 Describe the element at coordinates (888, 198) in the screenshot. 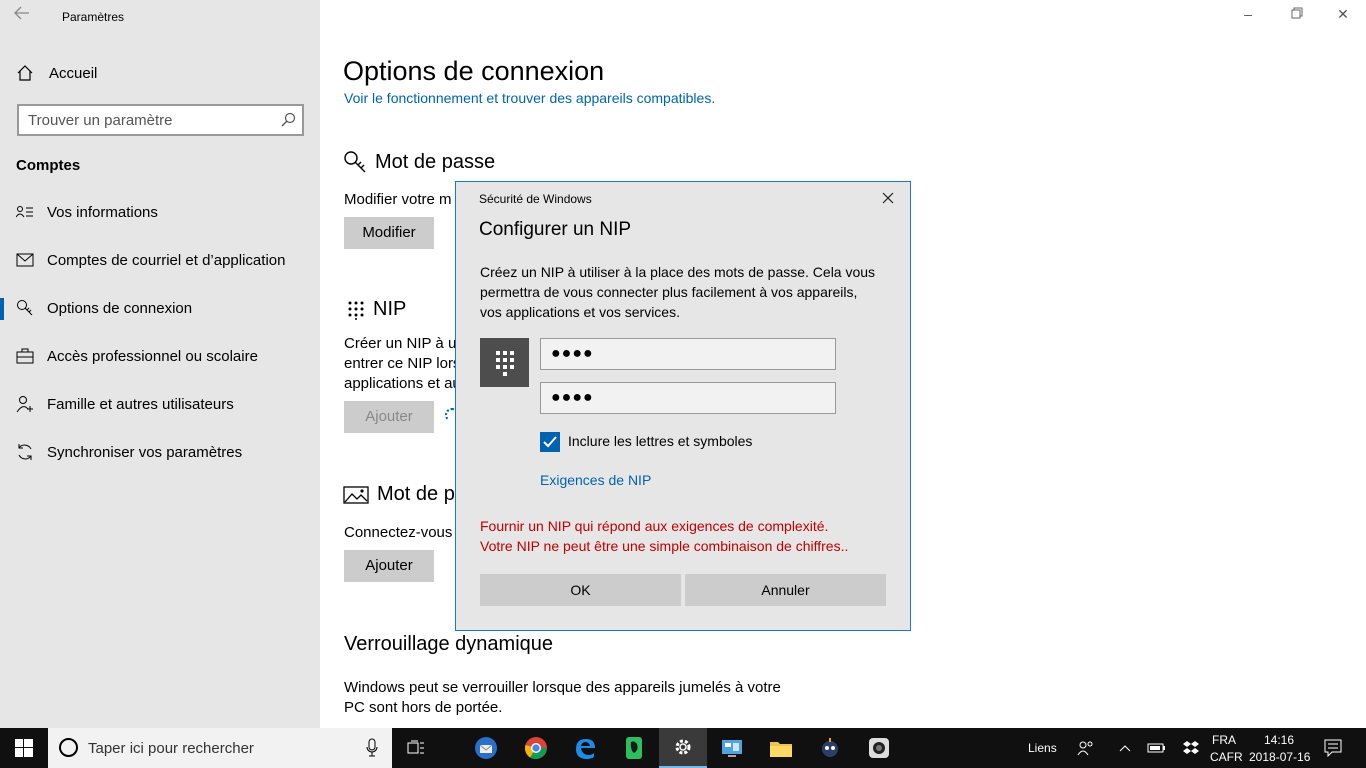

I see `close-icon` at that location.